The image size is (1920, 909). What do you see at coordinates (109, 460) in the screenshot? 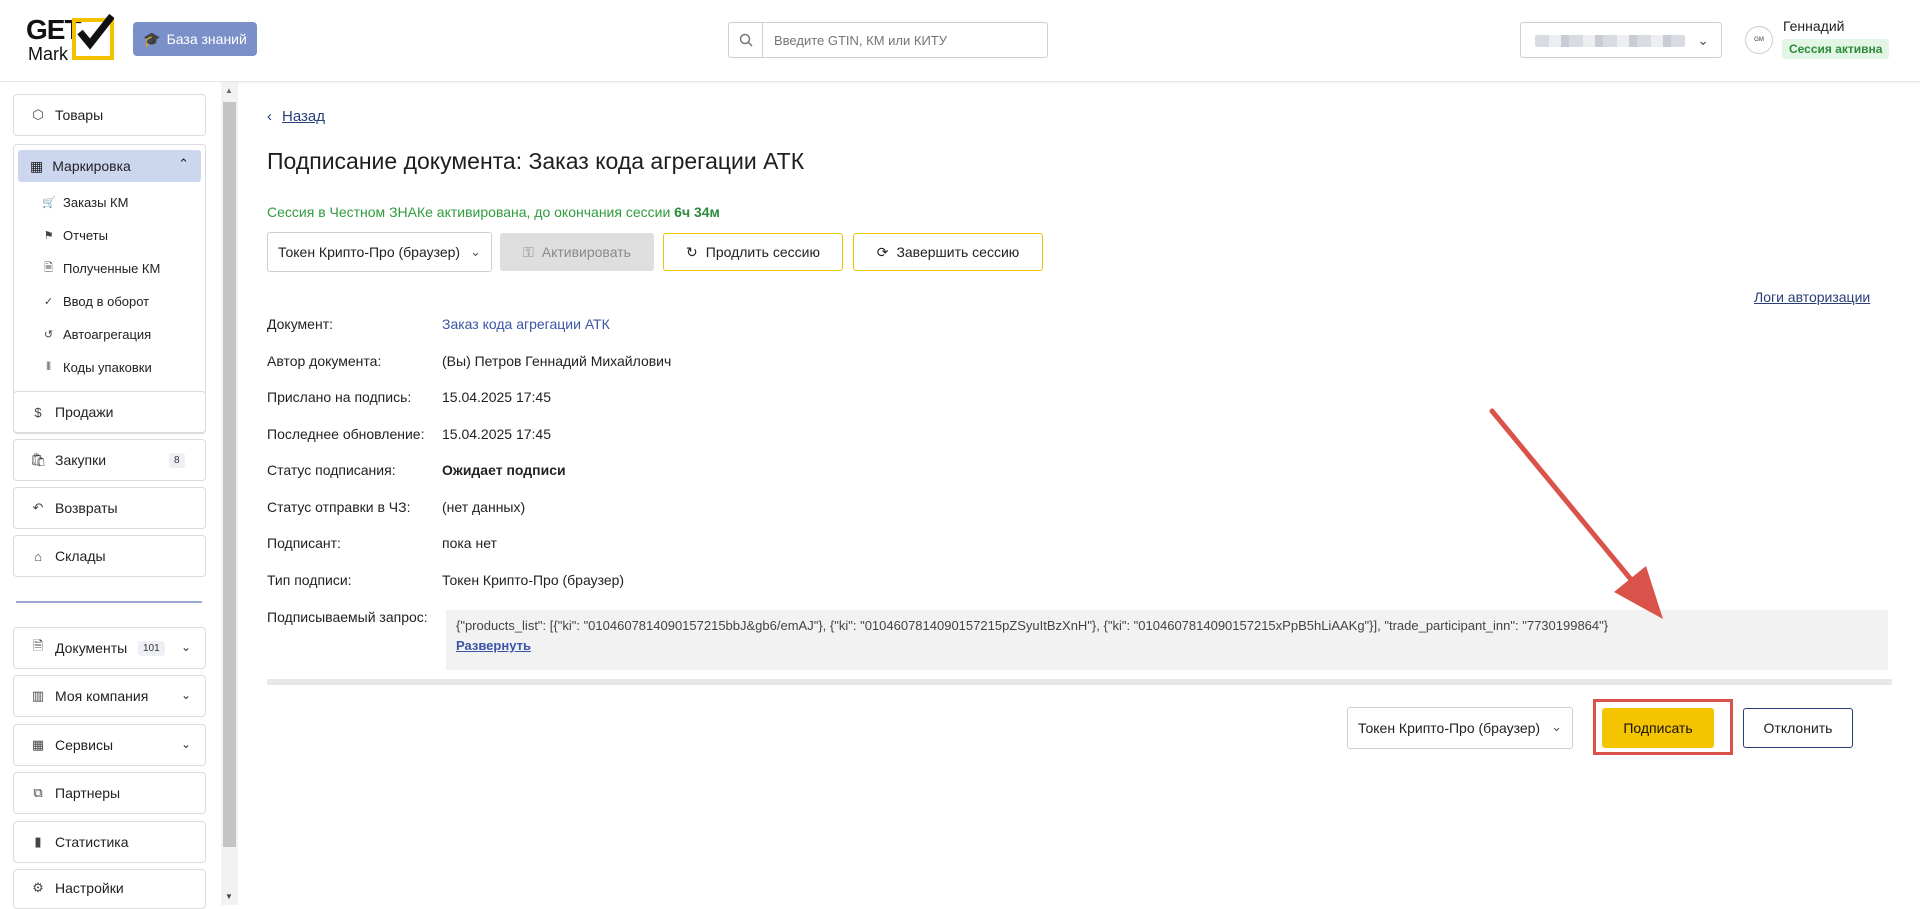
I see `sidebar-item-purchases: 🛍 Закупки 8` at bounding box center [109, 460].